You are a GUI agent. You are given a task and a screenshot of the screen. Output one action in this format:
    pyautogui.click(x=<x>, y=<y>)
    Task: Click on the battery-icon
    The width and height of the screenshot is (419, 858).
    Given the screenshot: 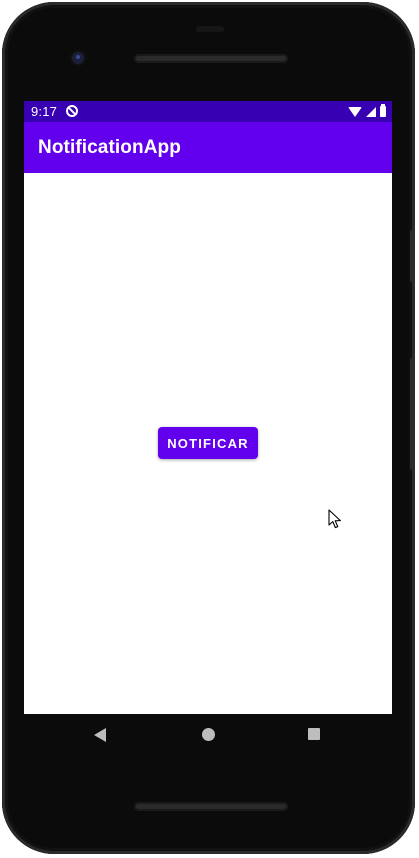 What is the action you would take?
    pyautogui.click(x=383, y=110)
    